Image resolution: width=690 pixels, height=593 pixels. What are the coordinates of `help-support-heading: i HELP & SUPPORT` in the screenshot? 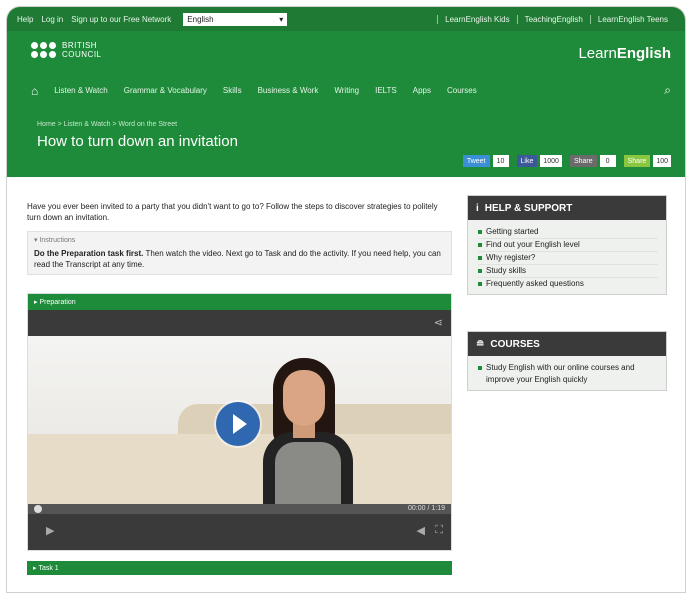 It's located at (567, 208).